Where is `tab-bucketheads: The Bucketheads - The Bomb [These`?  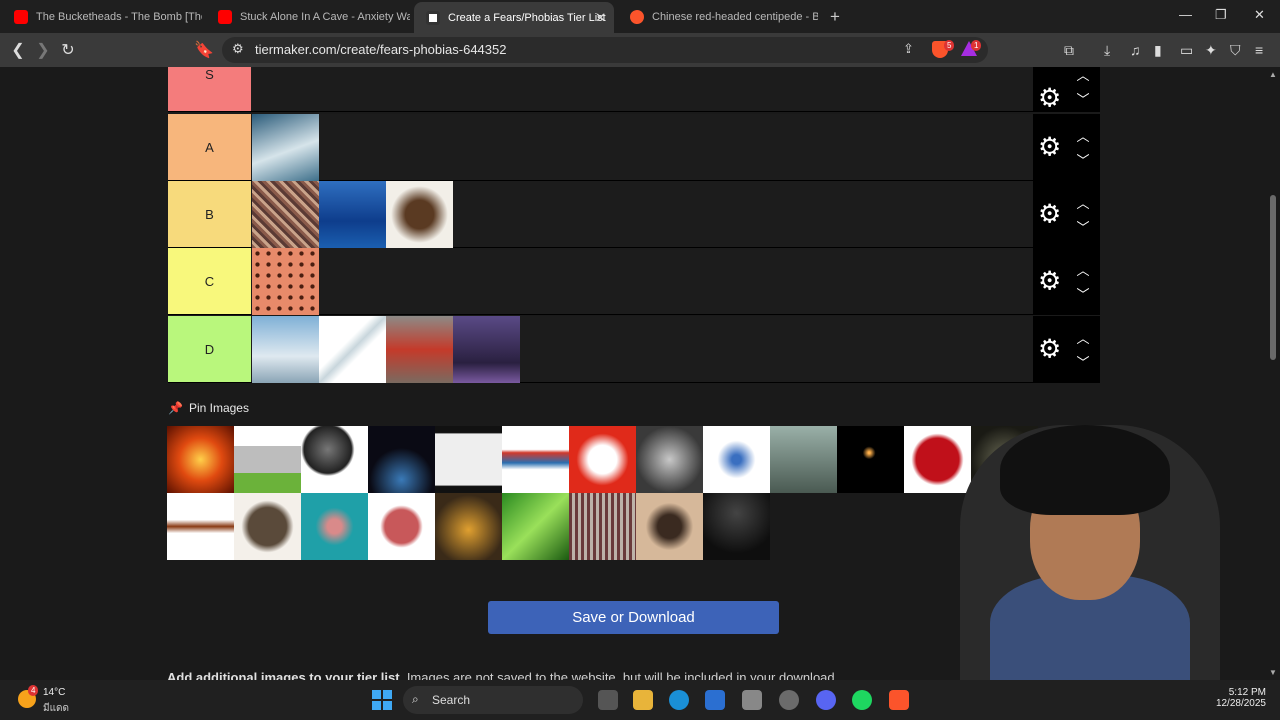 tab-bucketheads: The Bucketheads - The Bomb [These is located at coordinates (102, 16).